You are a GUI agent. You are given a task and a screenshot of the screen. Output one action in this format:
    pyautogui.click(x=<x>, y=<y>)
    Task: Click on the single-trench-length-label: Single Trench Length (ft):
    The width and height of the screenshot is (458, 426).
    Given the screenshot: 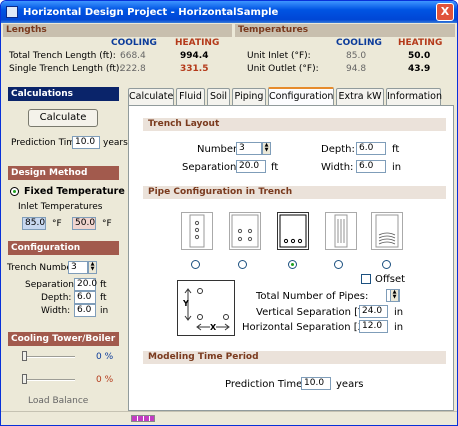 What is the action you would take?
    pyautogui.click(x=66, y=69)
    